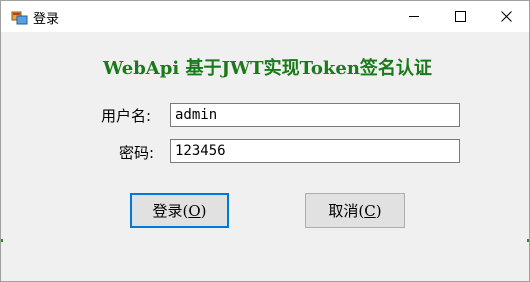 Image resolution: width=530 pixels, height=282 pixels. I want to click on window-title: 登录, so click(46, 19).